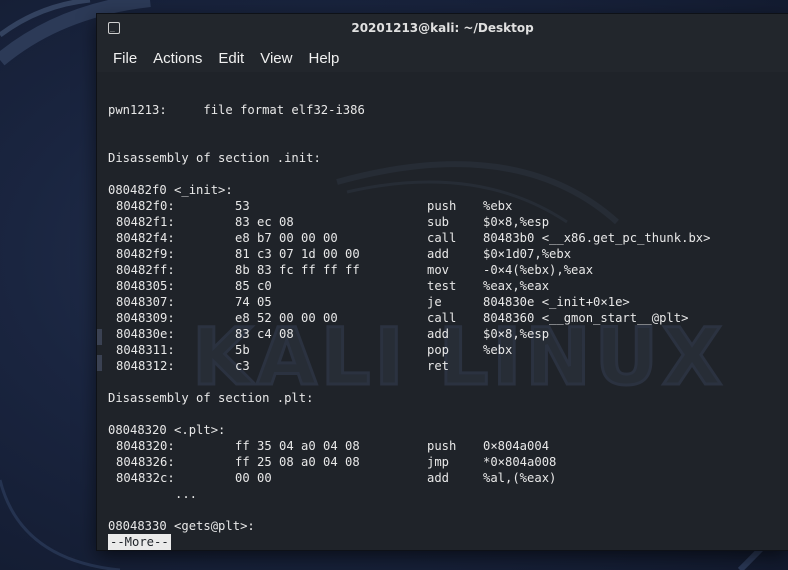 This screenshot has height=570, width=788. I want to click on file-format-line: pwn1213: file format elf32-i386, so click(236, 110).